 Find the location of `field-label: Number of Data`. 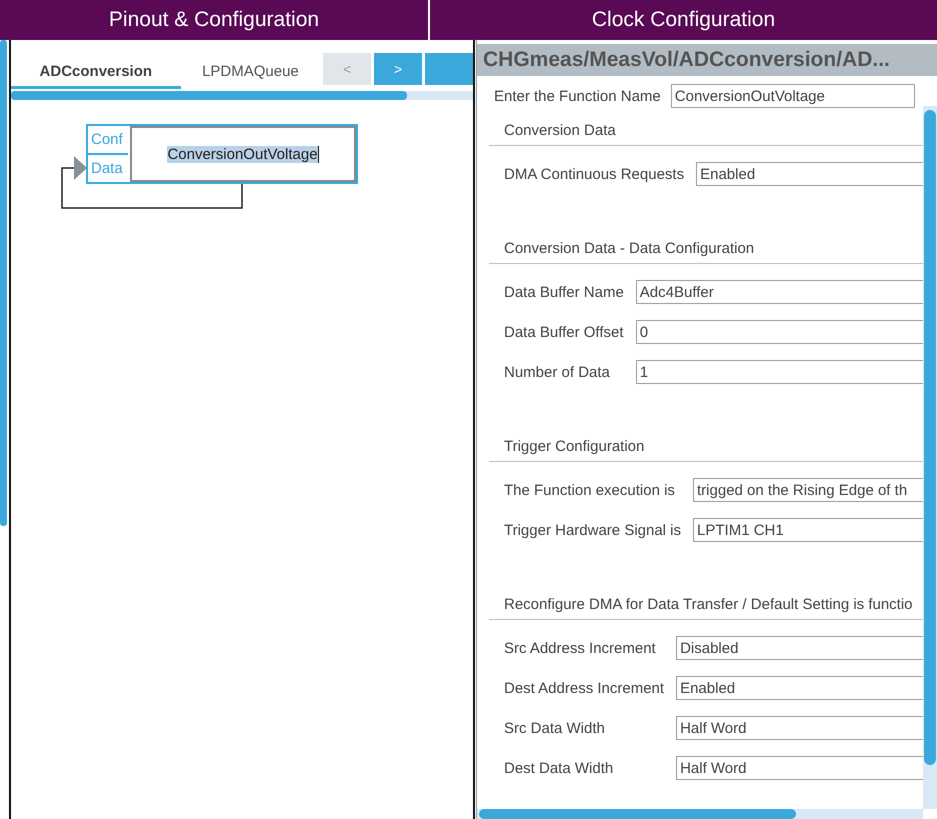

field-label: Number of Data is located at coordinates (557, 372).